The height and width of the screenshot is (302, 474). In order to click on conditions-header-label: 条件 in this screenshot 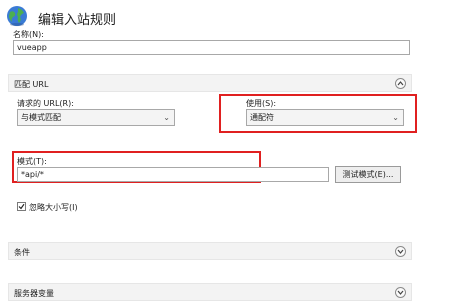, I will do `click(22, 252)`.